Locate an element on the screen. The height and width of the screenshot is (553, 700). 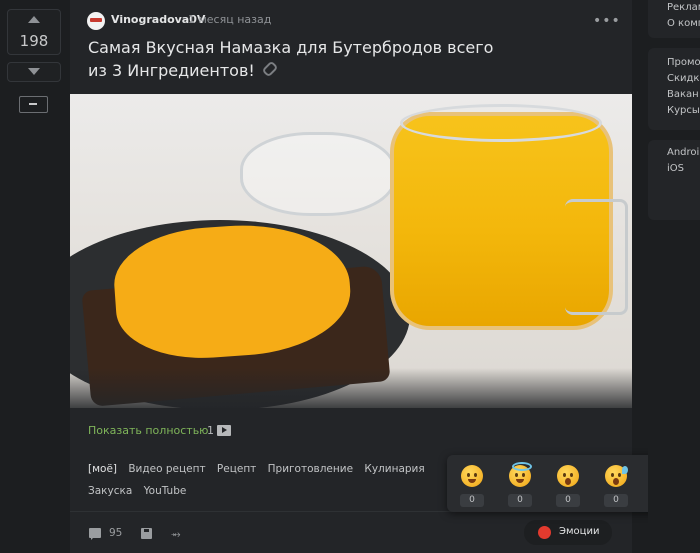
sidebar-link: Вакан is located at coordinates (674, 95).